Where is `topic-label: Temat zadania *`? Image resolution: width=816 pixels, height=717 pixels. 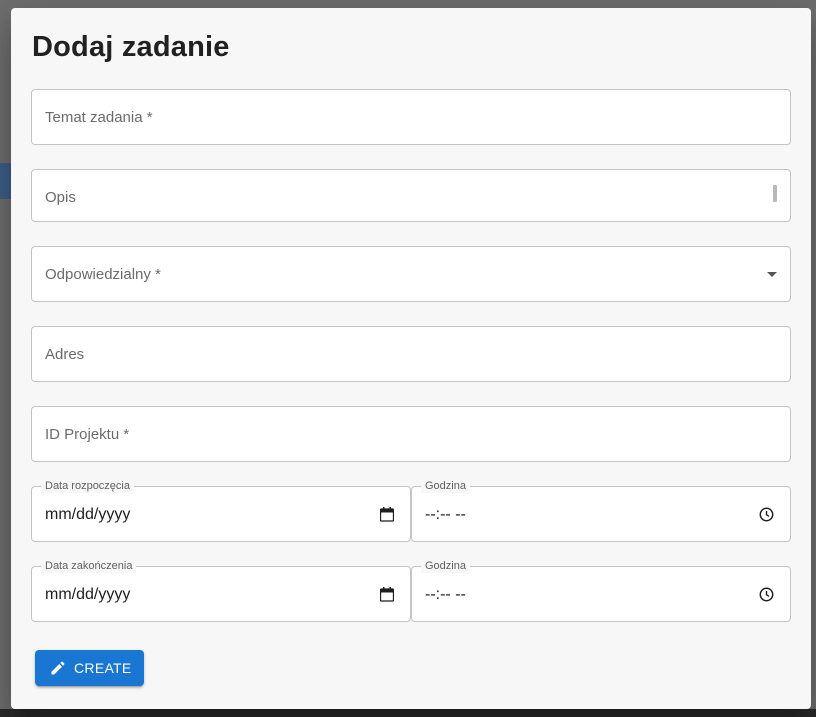
topic-label: Temat zadania * is located at coordinates (99, 117).